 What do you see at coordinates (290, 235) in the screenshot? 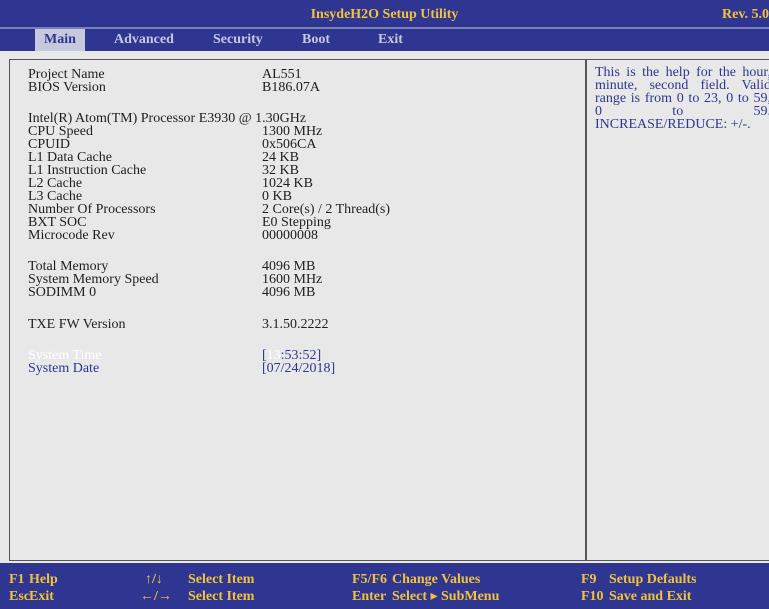
I see `microcode-value: 00000008` at bounding box center [290, 235].